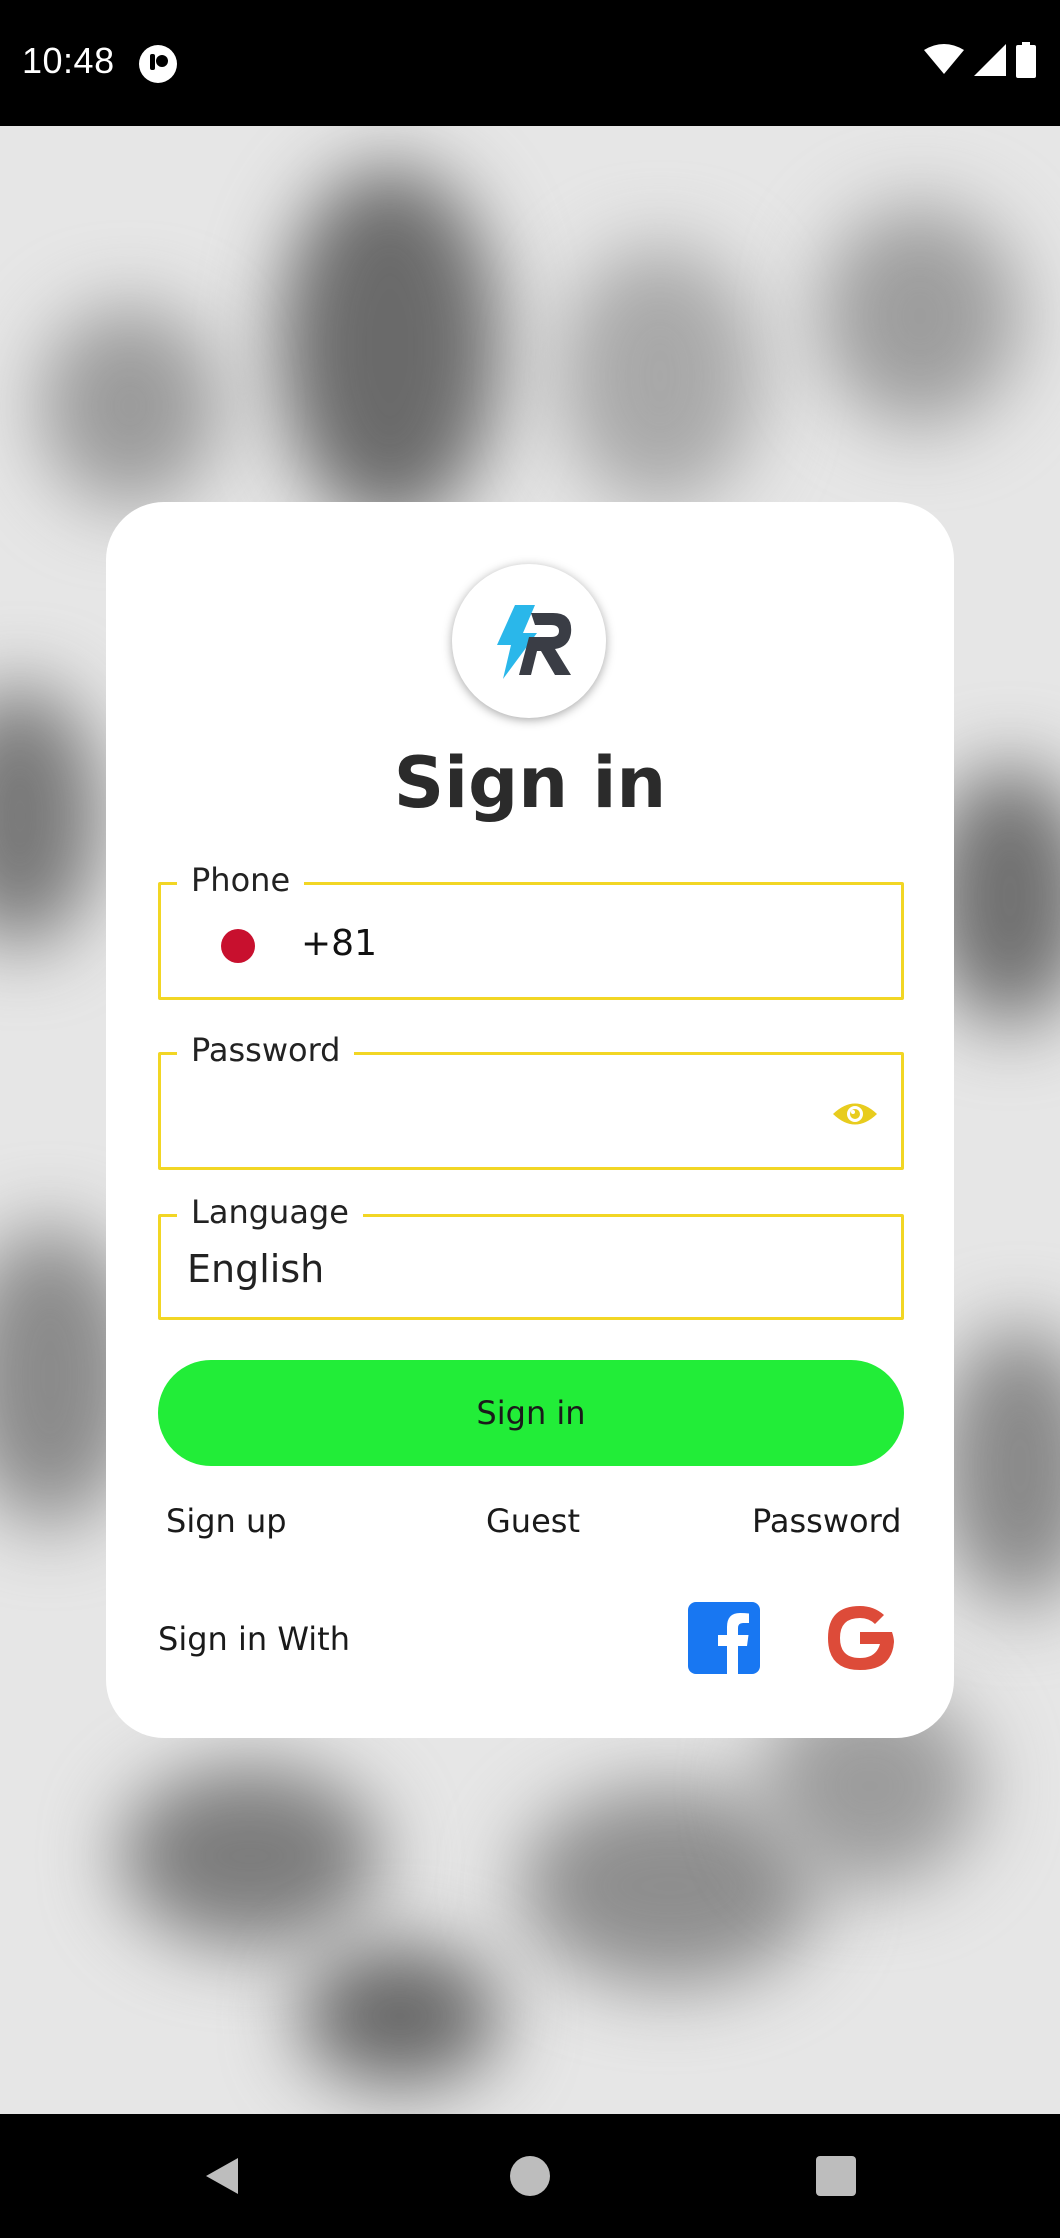 The width and height of the screenshot is (1060, 2238). What do you see at coordinates (68, 60) in the screenshot?
I see `status-time: 10:48` at bounding box center [68, 60].